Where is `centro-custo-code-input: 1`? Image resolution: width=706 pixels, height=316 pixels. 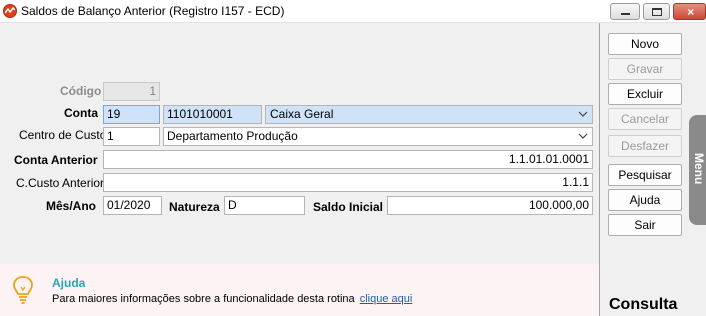 centro-custo-code-input: 1 is located at coordinates (131, 136).